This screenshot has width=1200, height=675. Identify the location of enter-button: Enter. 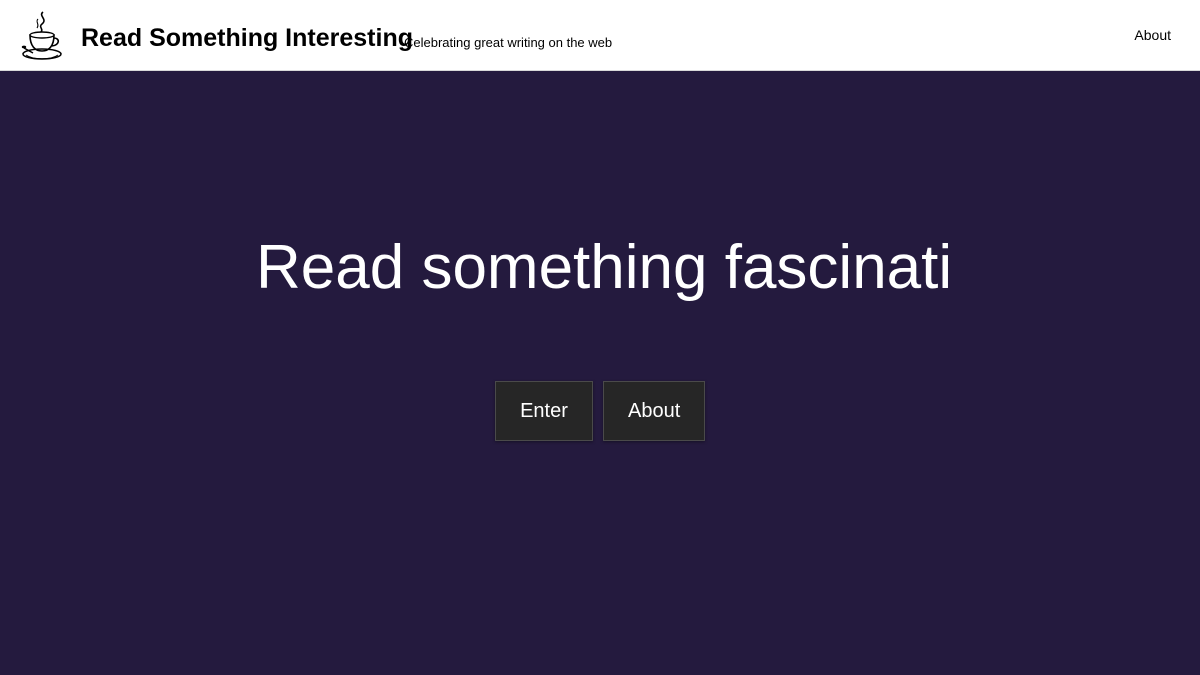
(544, 411).